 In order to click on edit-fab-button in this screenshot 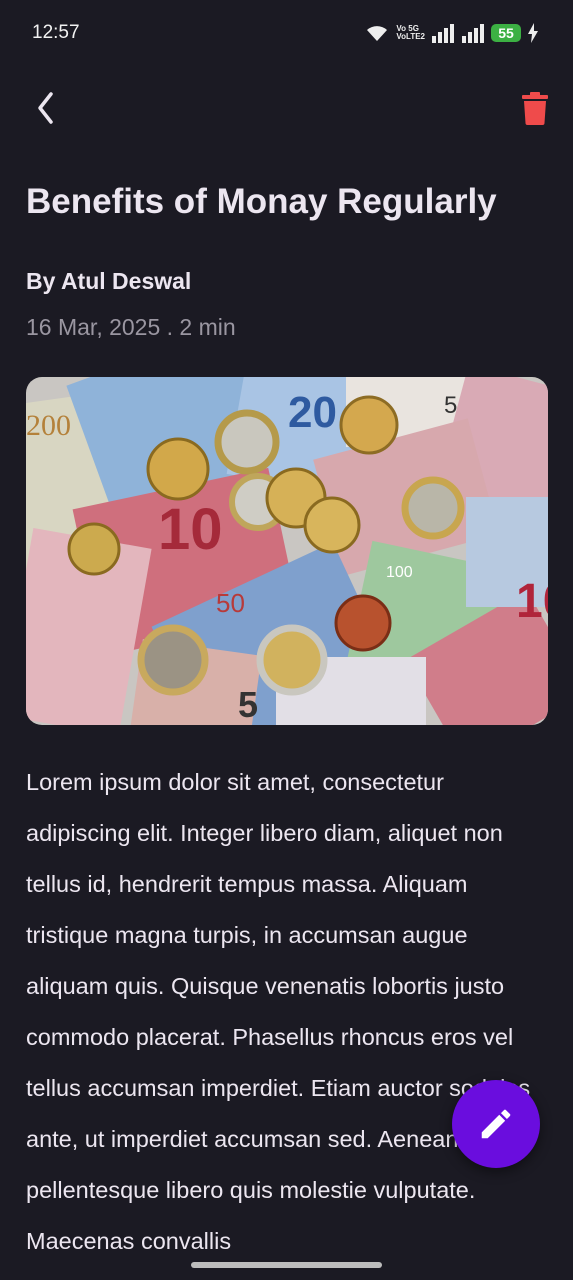, I will do `click(496, 1124)`.